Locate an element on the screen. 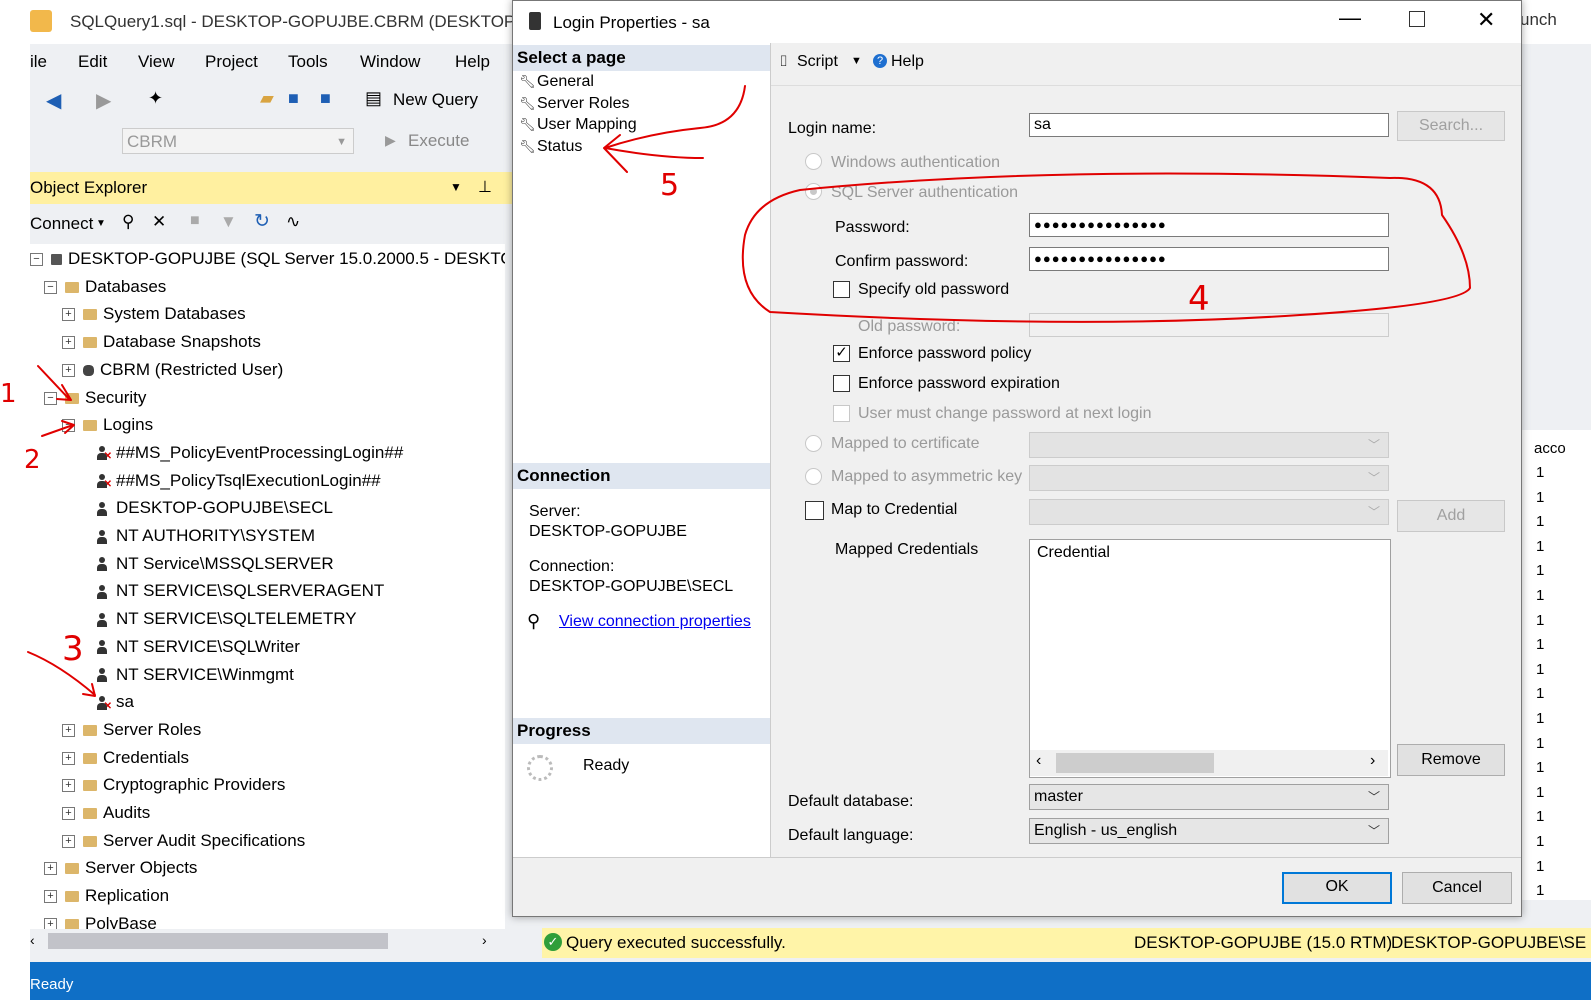  confirm-password-input: ●●●●●●●●●●●●●●● is located at coordinates (1209, 259).